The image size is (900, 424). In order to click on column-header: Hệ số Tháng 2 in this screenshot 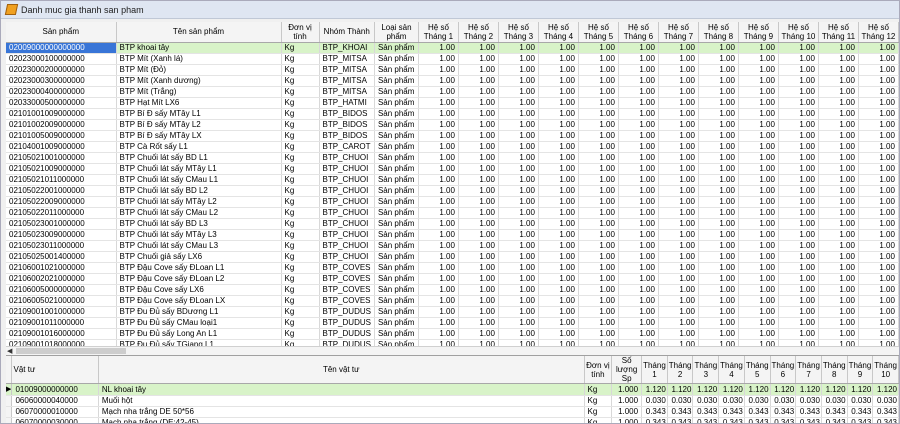, I will do `click(478, 32)`.